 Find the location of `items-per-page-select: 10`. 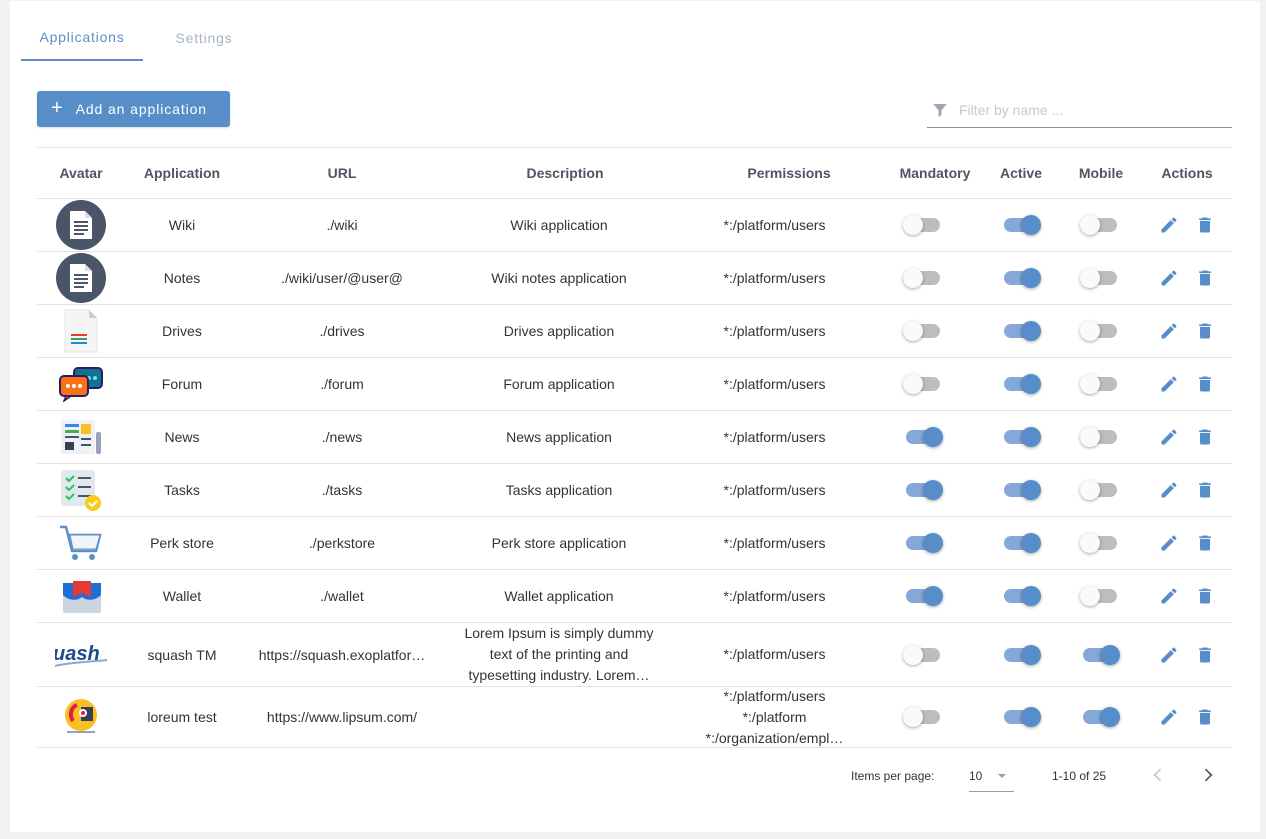

items-per-page-select: 10 is located at coordinates (991, 776).